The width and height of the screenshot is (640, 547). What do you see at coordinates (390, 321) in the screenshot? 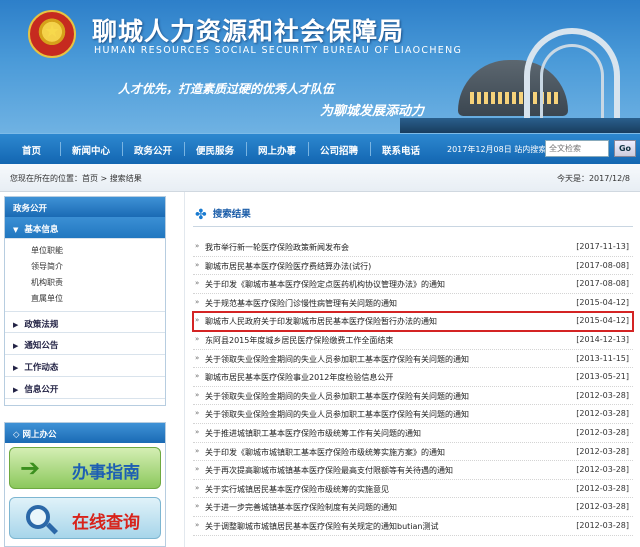
I see `result-title-link: 聊城市人民政府关于印发聊城市居民基本医疗保险暂行办法的通知` at bounding box center [390, 321].